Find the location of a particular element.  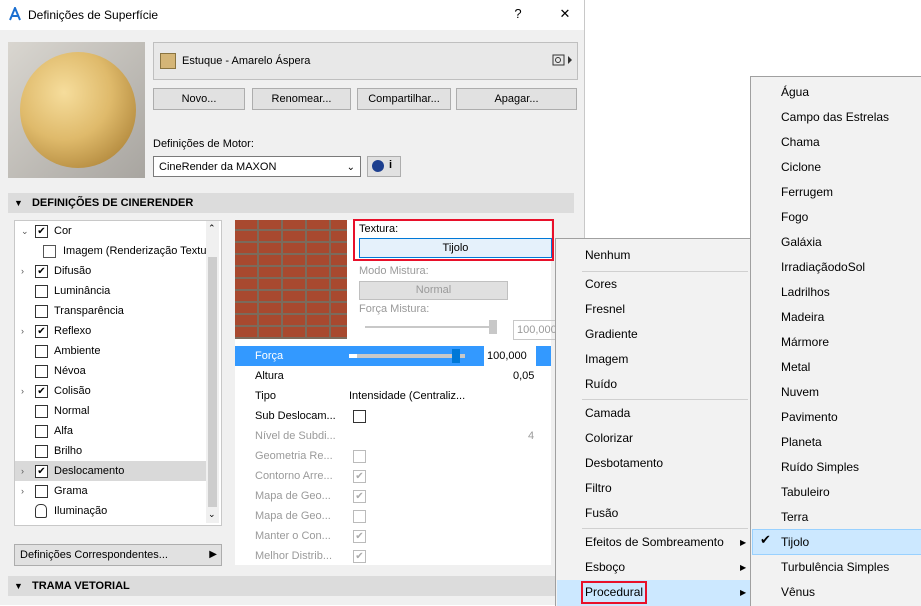

menu-item-fusao: Fusão is located at coordinates (601, 513).